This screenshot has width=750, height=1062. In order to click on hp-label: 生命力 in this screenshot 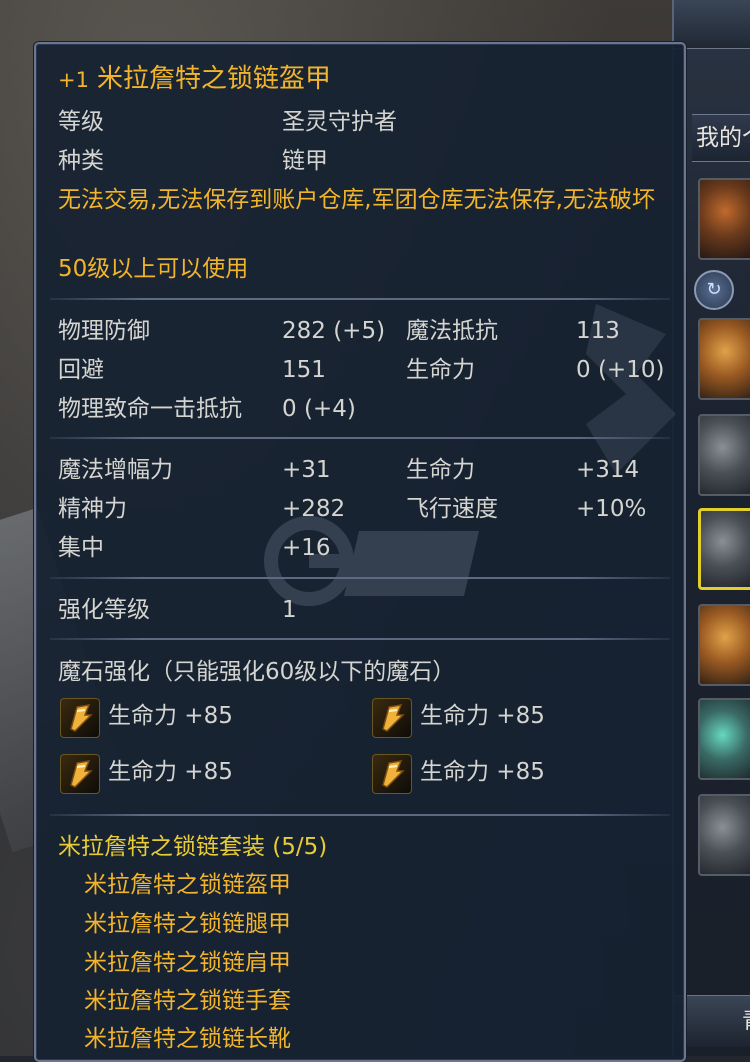, I will do `click(440, 370)`.